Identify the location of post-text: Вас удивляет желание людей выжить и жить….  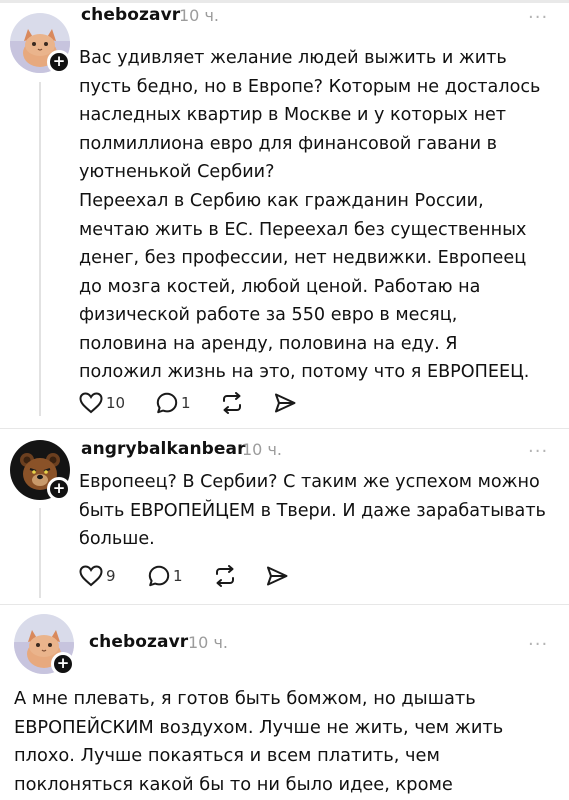
(310, 115).